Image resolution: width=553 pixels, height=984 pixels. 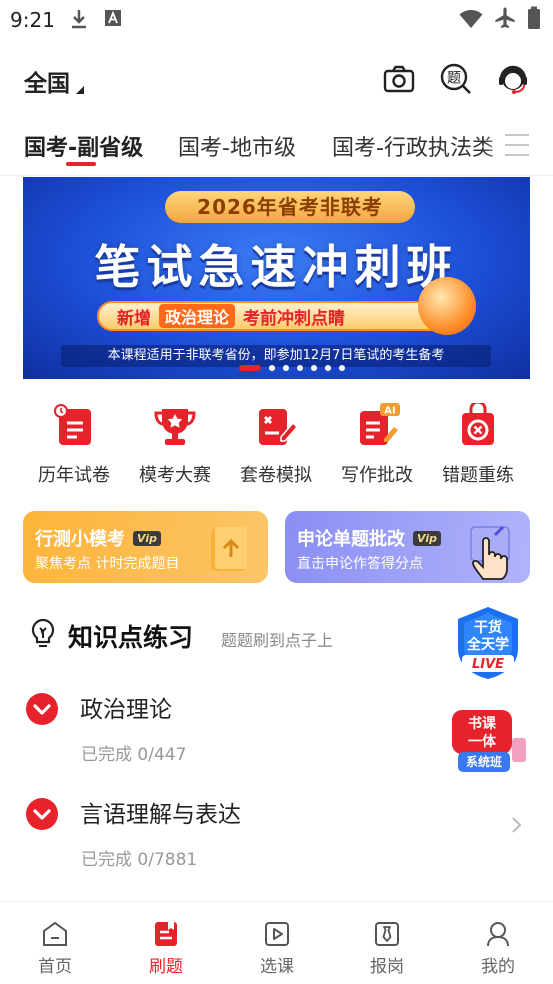 I want to click on live-course-badge: 干货 全天学 LIVE, so click(x=488, y=643).